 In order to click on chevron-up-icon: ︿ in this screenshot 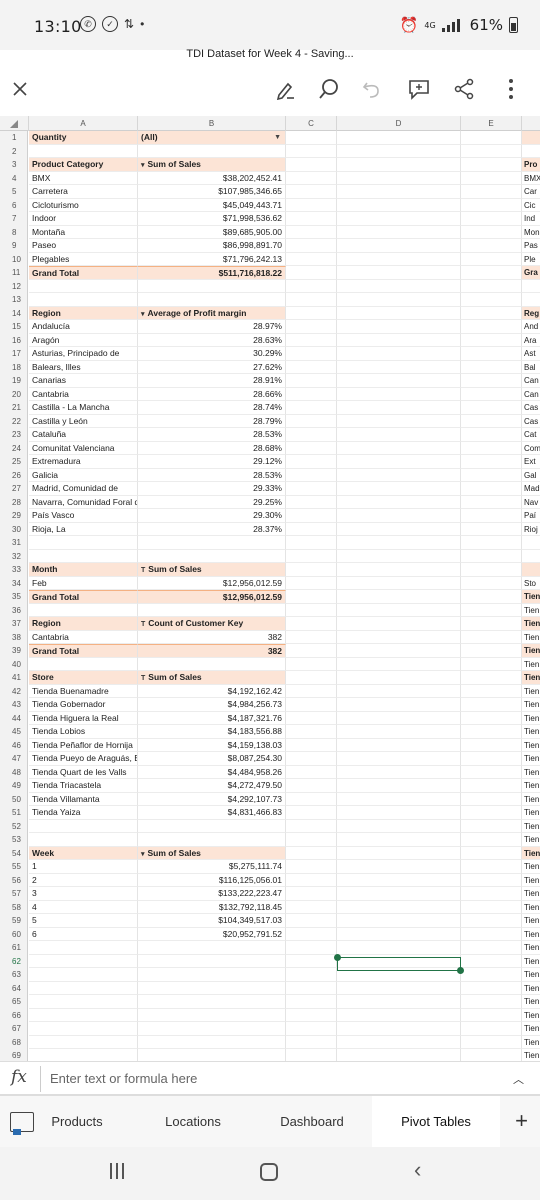, I will do `click(518, 1079)`.